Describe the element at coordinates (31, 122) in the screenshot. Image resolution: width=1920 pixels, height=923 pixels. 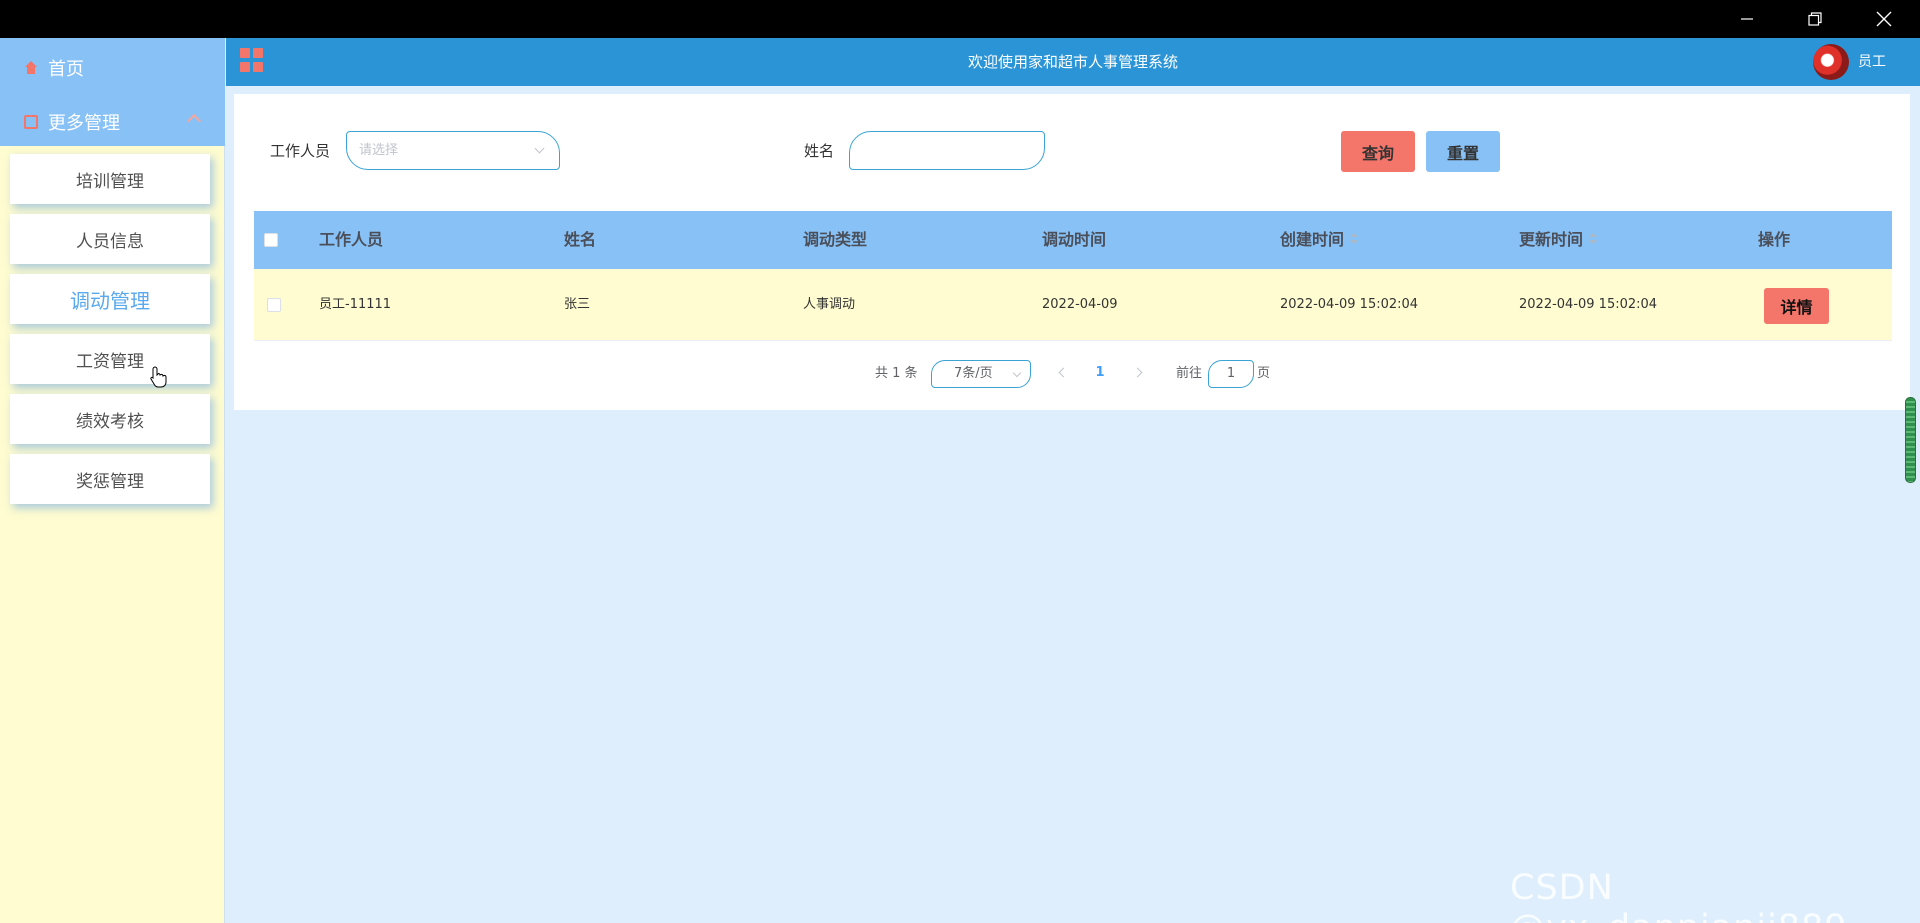
I see `document-icon` at that location.